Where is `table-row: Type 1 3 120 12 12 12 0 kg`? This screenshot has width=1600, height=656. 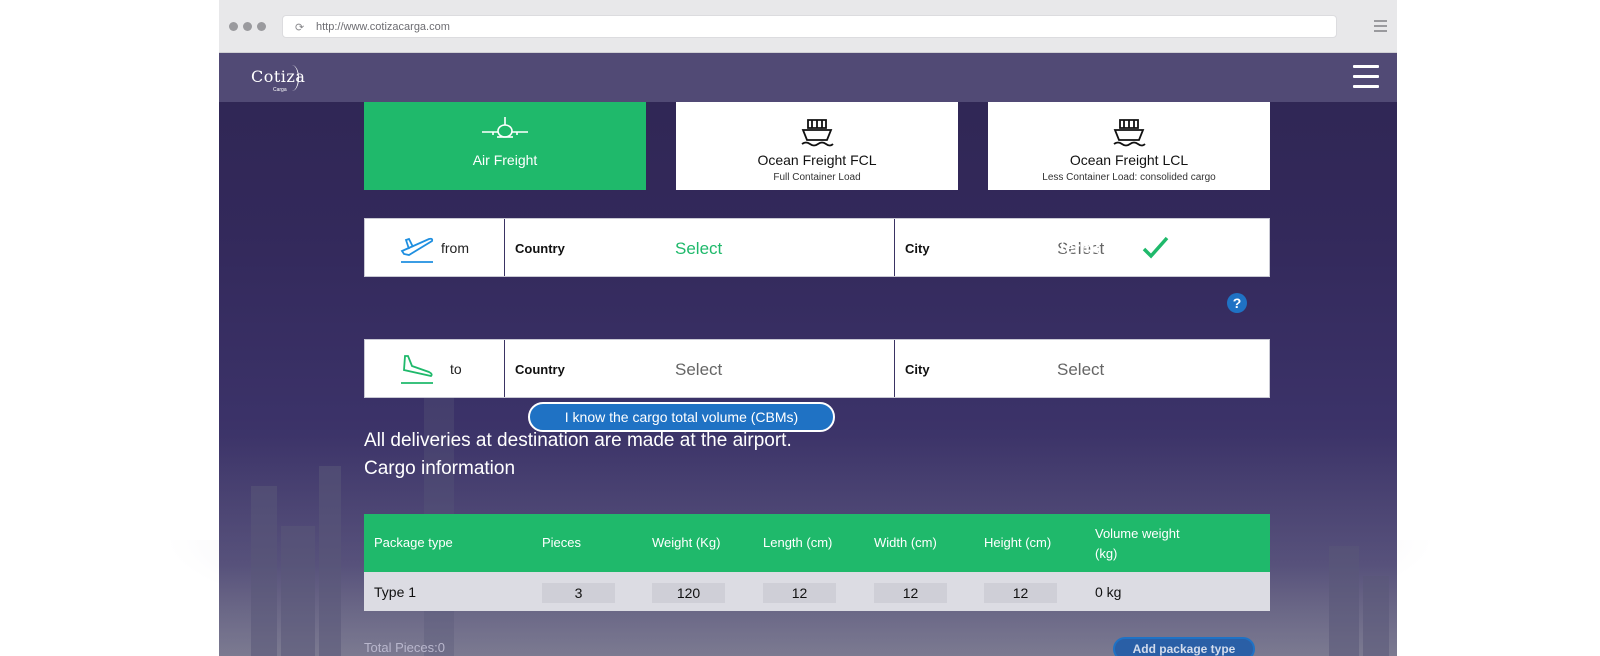
table-row: Type 1 3 120 12 12 12 0 kg is located at coordinates (817, 591).